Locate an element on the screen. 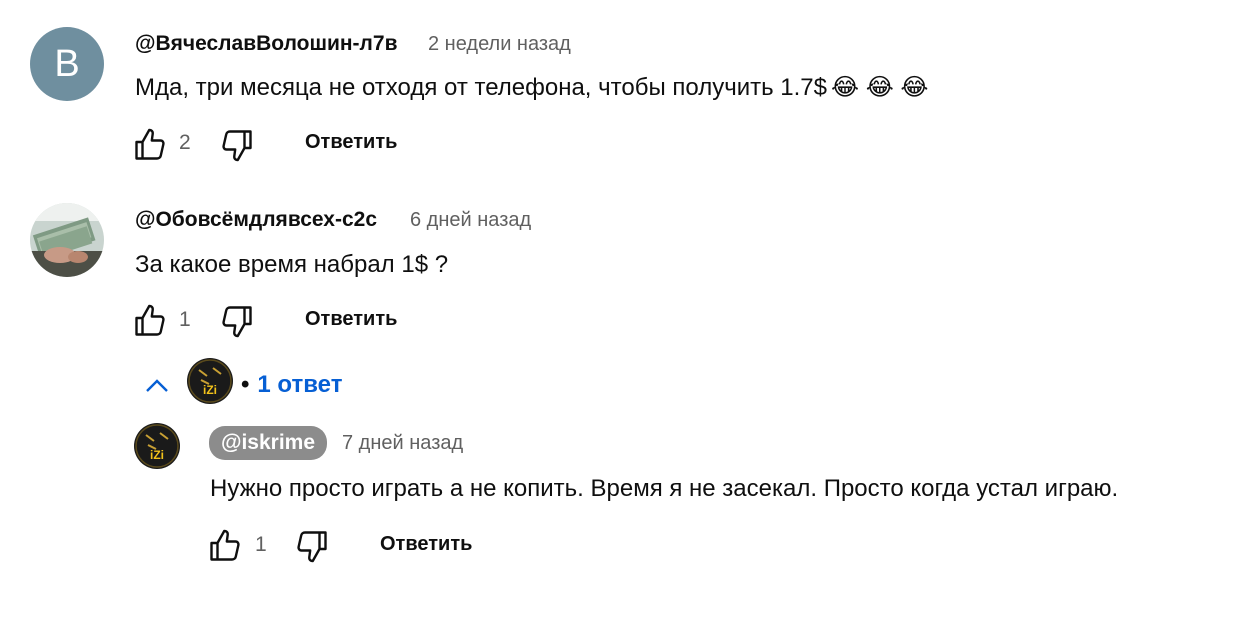 Image resolution: width=1253 pixels, height=628 pixels. reply-avatar-thumbnail: iZi is located at coordinates (210, 381).